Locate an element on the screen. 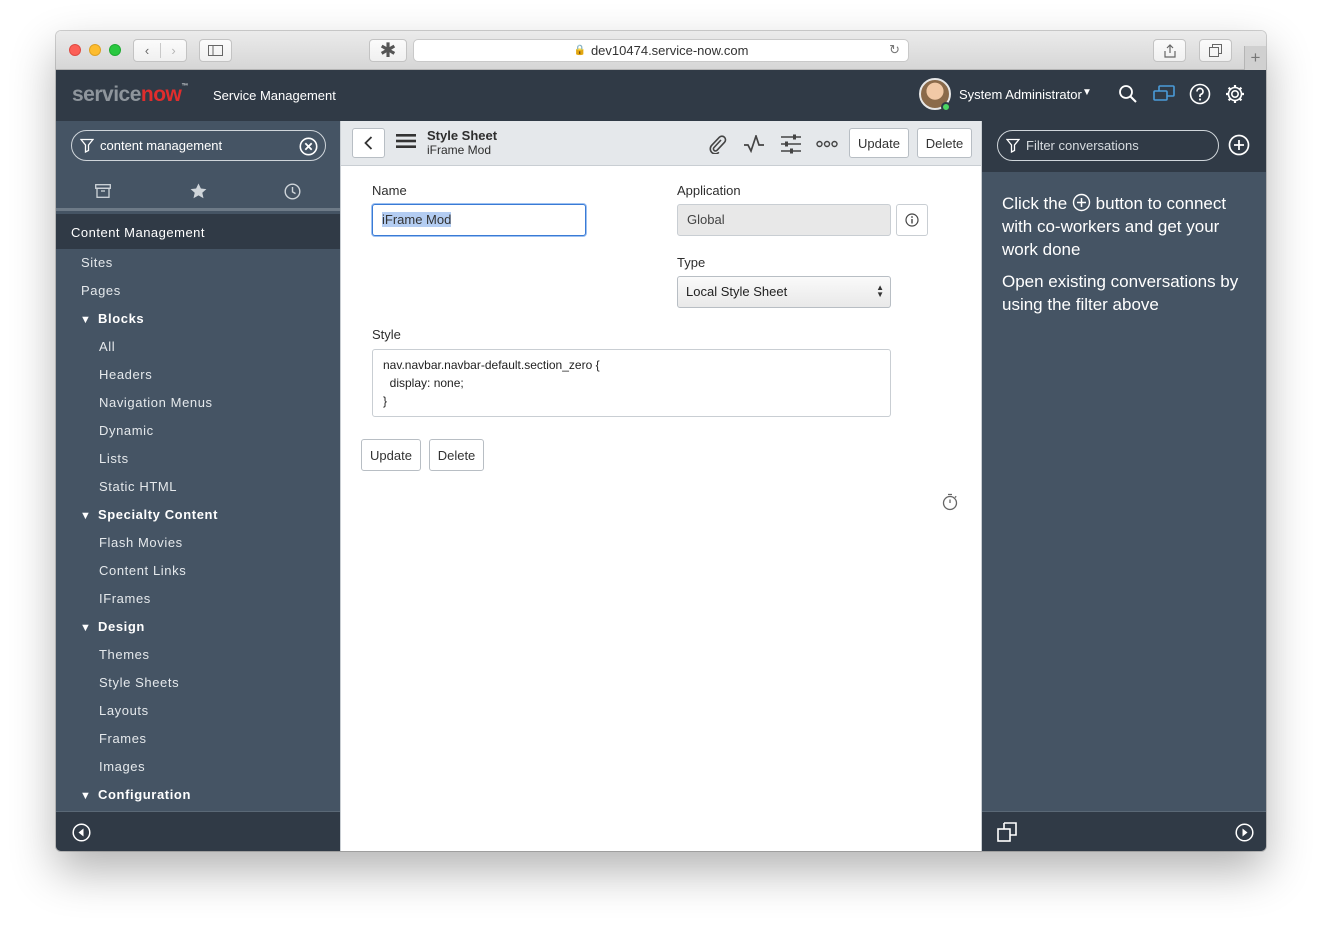 Image resolution: width=1322 pixels, height=931 pixels. nav-item-label: Pages is located at coordinates (101, 290).